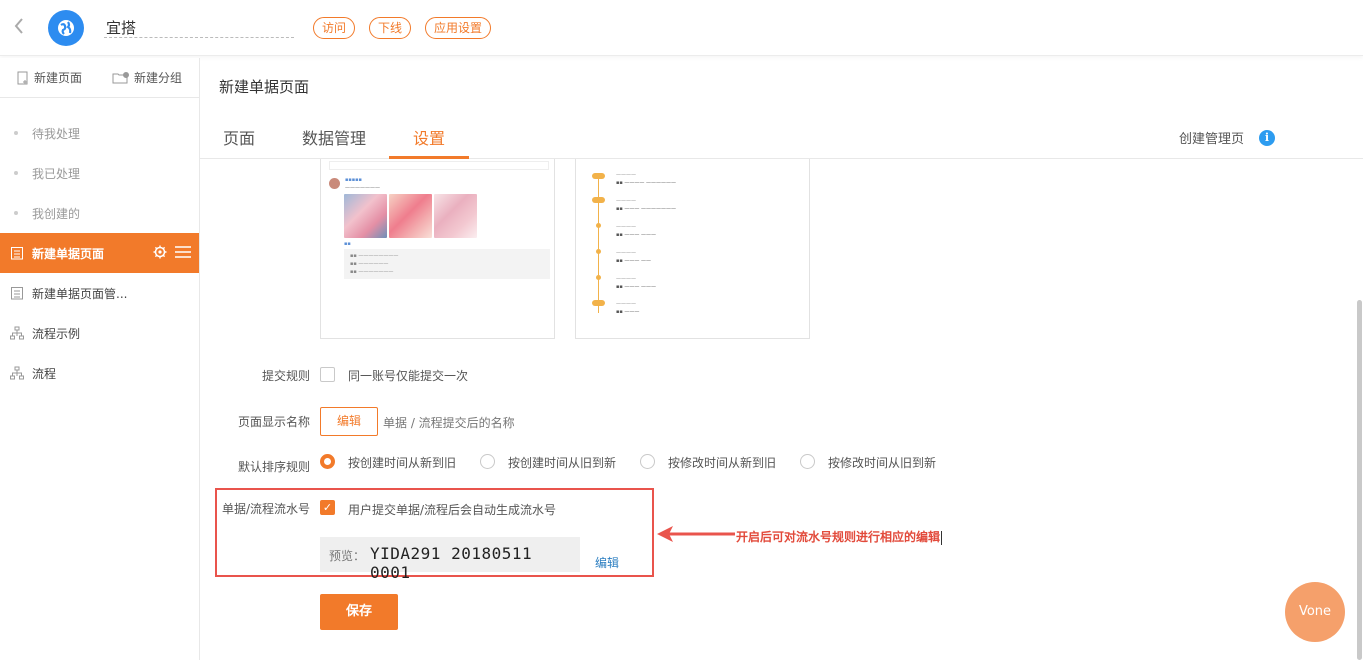 The height and width of the screenshot is (660, 1363). Describe the element at coordinates (99, 213) in the screenshot. I see `sidebar-item-created: 我创建的` at that location.